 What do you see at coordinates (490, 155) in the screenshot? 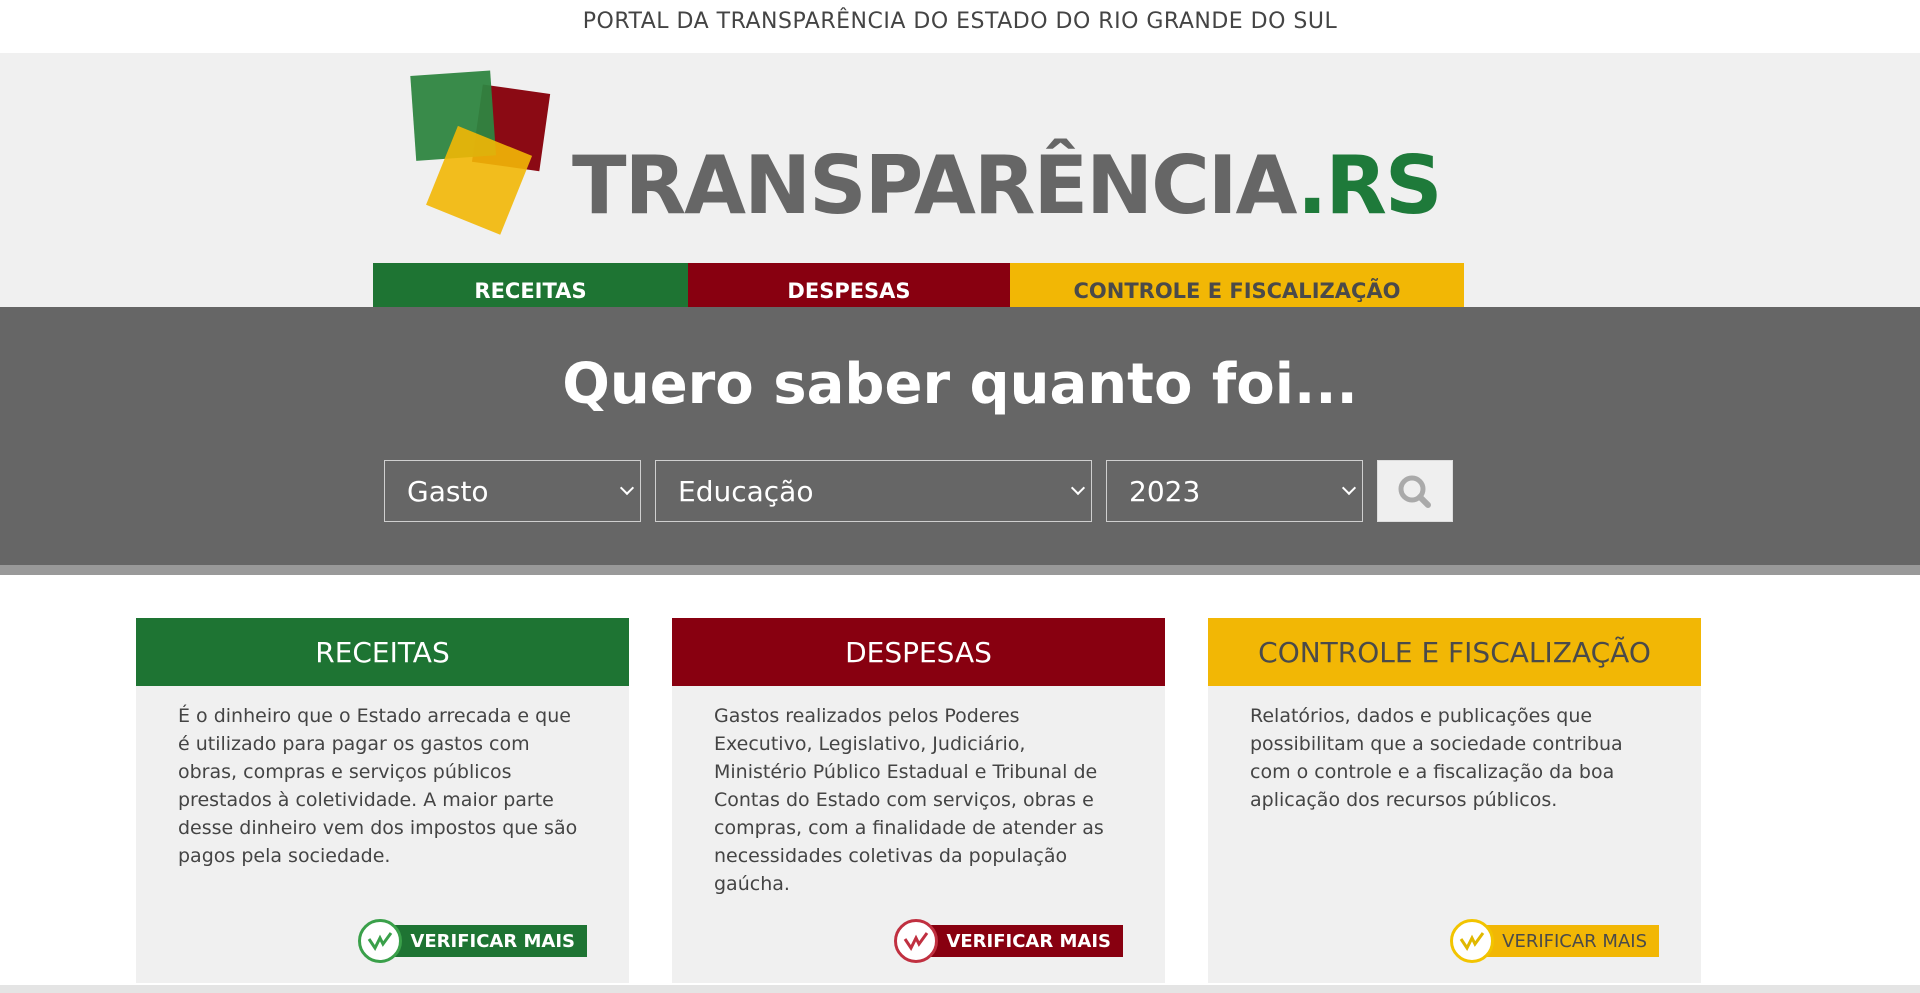
I see `logo-squares-icon` at bounding box center [490, 155].